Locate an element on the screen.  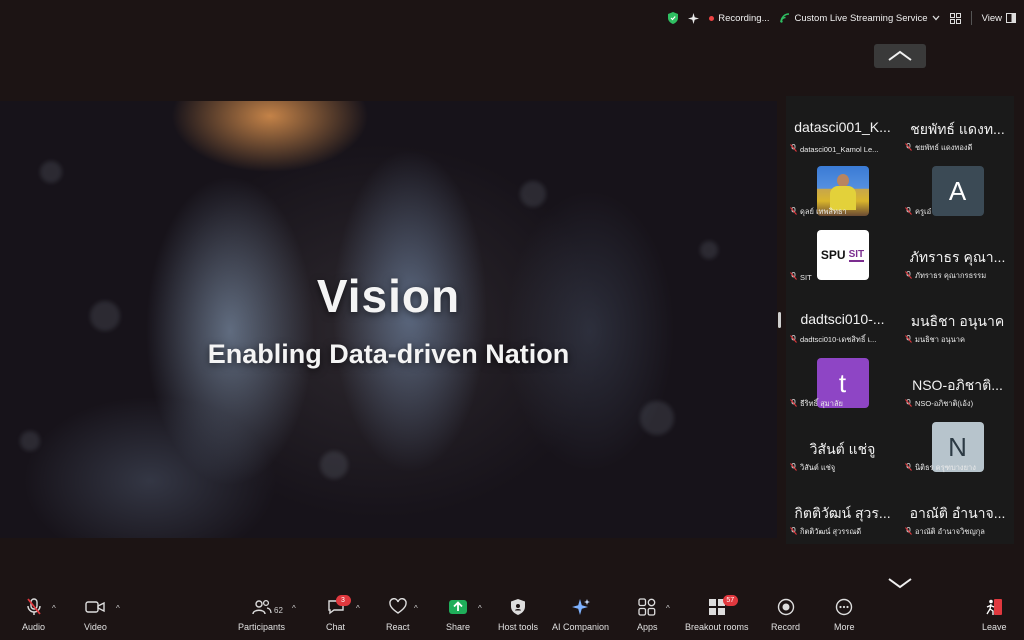
leave-button: Leave is located at coordinates (994, 615).